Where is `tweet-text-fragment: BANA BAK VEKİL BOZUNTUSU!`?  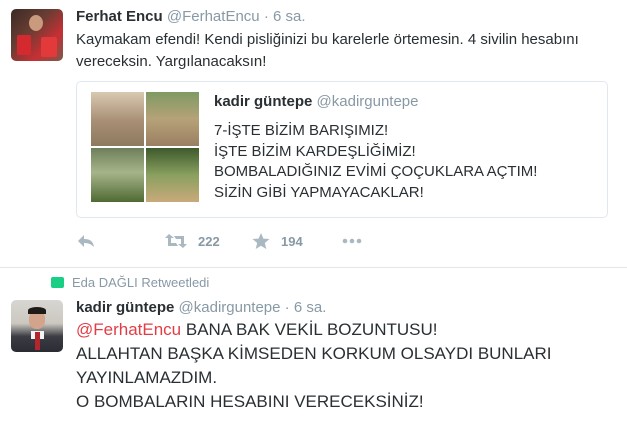
tweet-text-fragment: BANA BAK VEKİL BOZUNTUSU! is located at coordinates (309, 329).